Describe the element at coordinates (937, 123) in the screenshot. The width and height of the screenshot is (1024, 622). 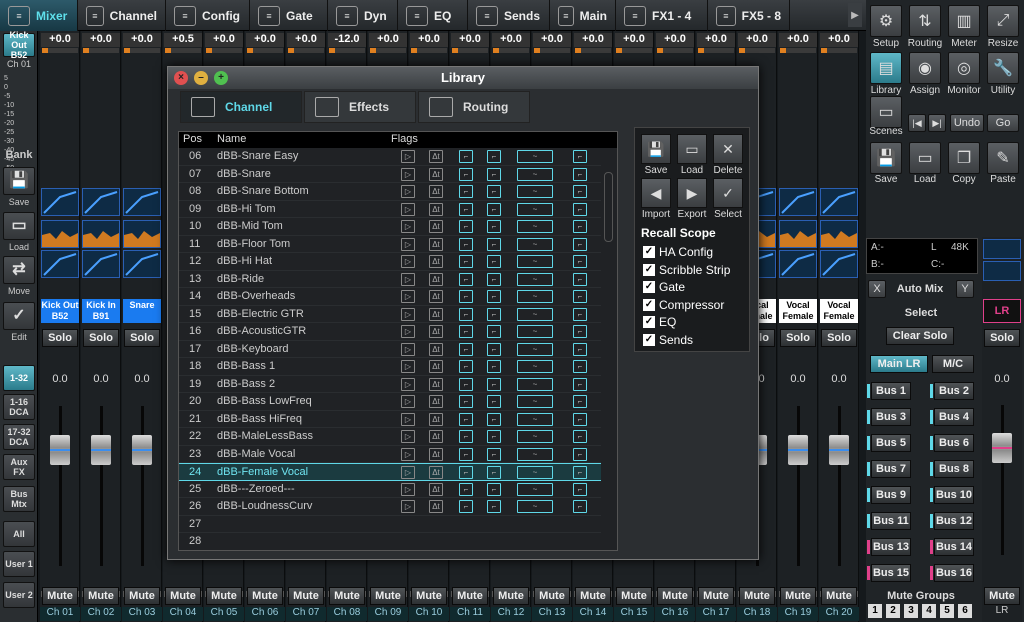
I see `next-scene-button: ▶|` at that location.